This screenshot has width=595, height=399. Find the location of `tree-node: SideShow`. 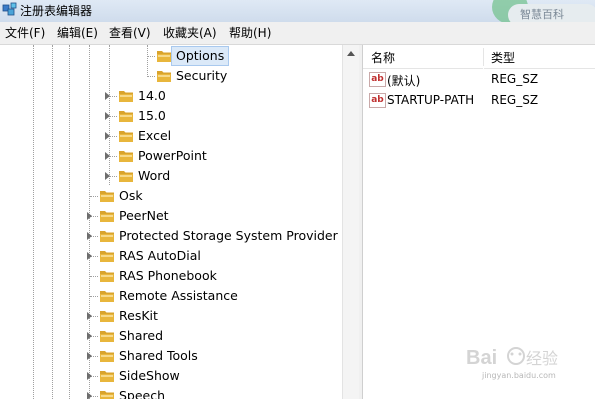

tree-node: SideShow is located at coordinates (171, 376).